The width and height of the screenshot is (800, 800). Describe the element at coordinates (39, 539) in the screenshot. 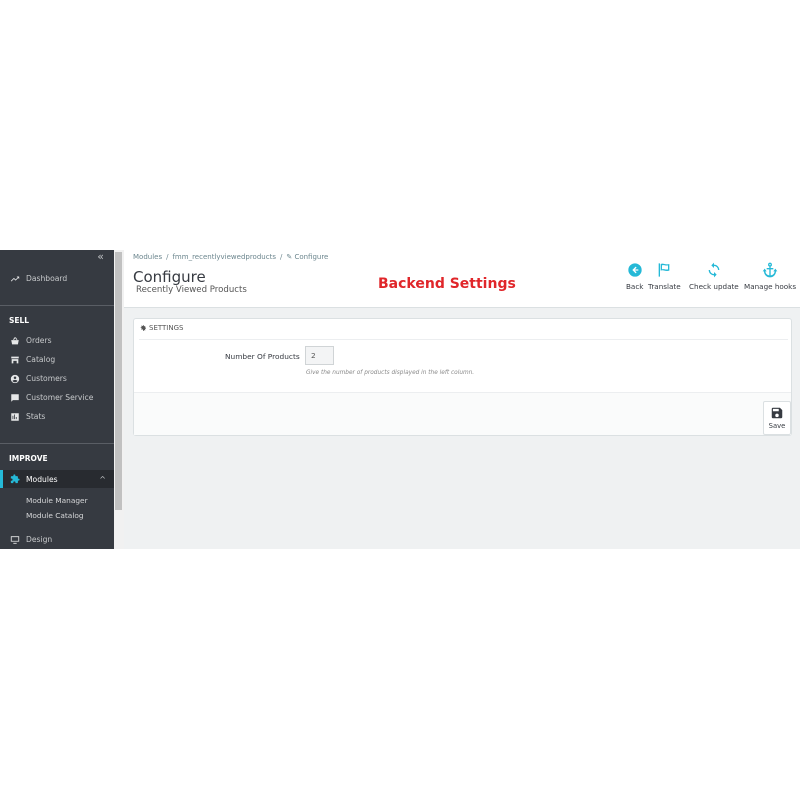

I see `sidebar-item-label: Design` at that location.